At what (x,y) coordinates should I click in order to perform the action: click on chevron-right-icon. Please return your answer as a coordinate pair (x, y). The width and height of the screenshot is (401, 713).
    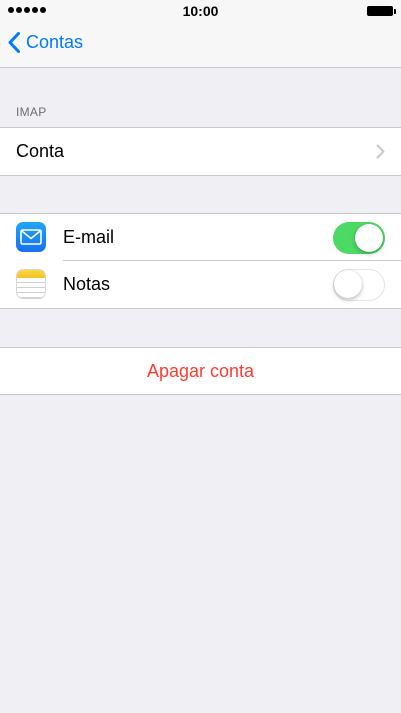
    Looking at the image, I should click on (380, 151).